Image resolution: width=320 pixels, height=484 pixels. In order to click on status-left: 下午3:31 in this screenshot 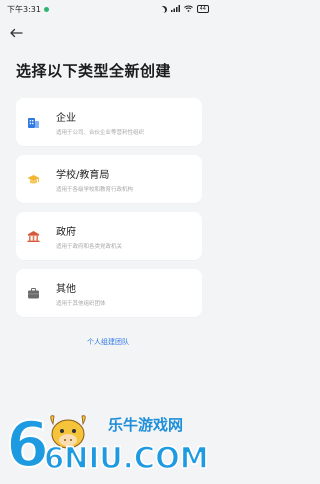, I will do `click(28, 9)`.